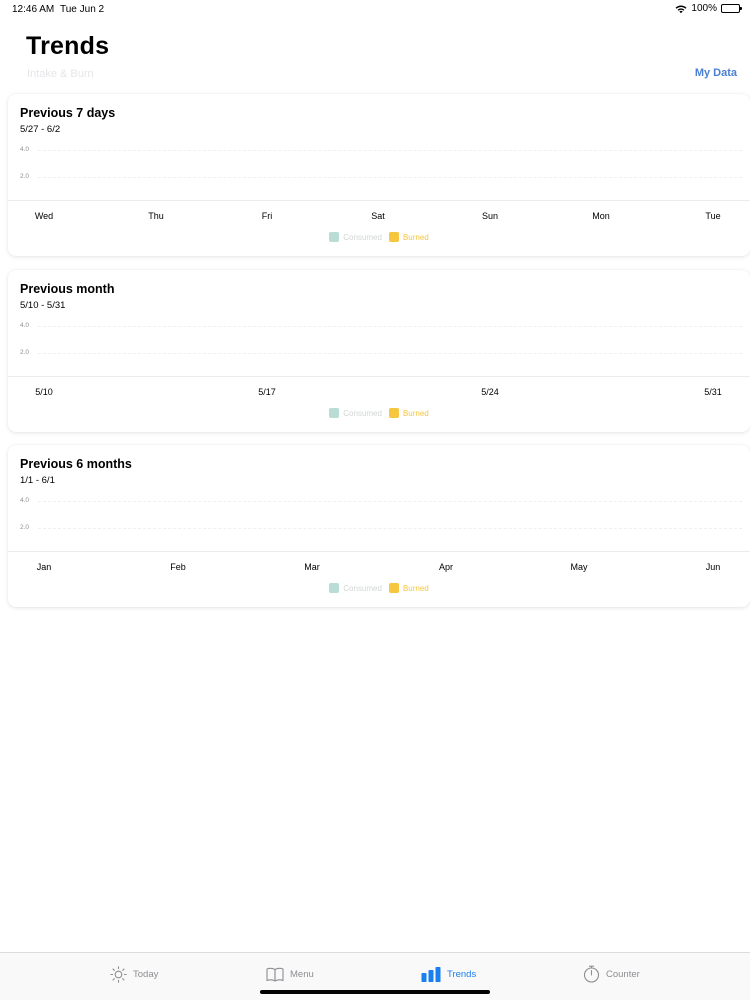  What do you see at coordinates (490, 216) in the screenshot?
I see `x-tick-label: Sun` at bounding box center [490, 216].